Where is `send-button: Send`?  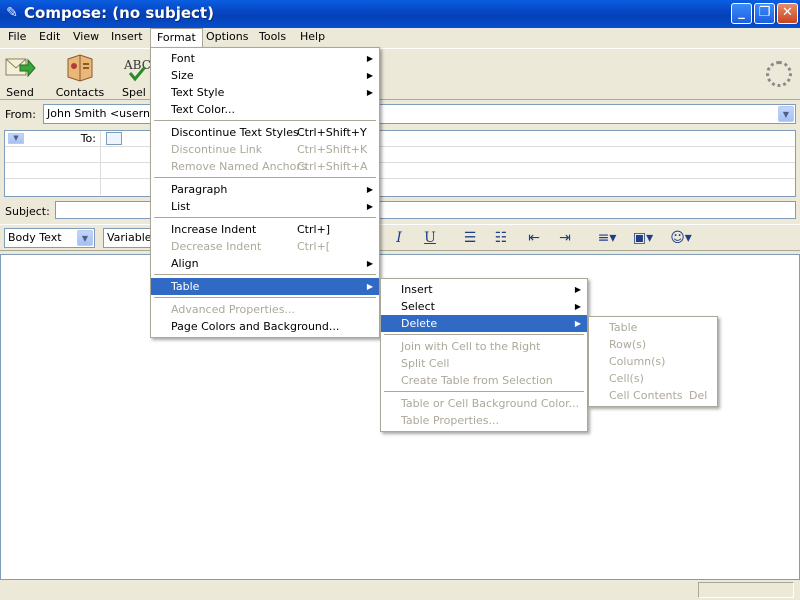
send-button: Send is located at coordinates (20, 75).